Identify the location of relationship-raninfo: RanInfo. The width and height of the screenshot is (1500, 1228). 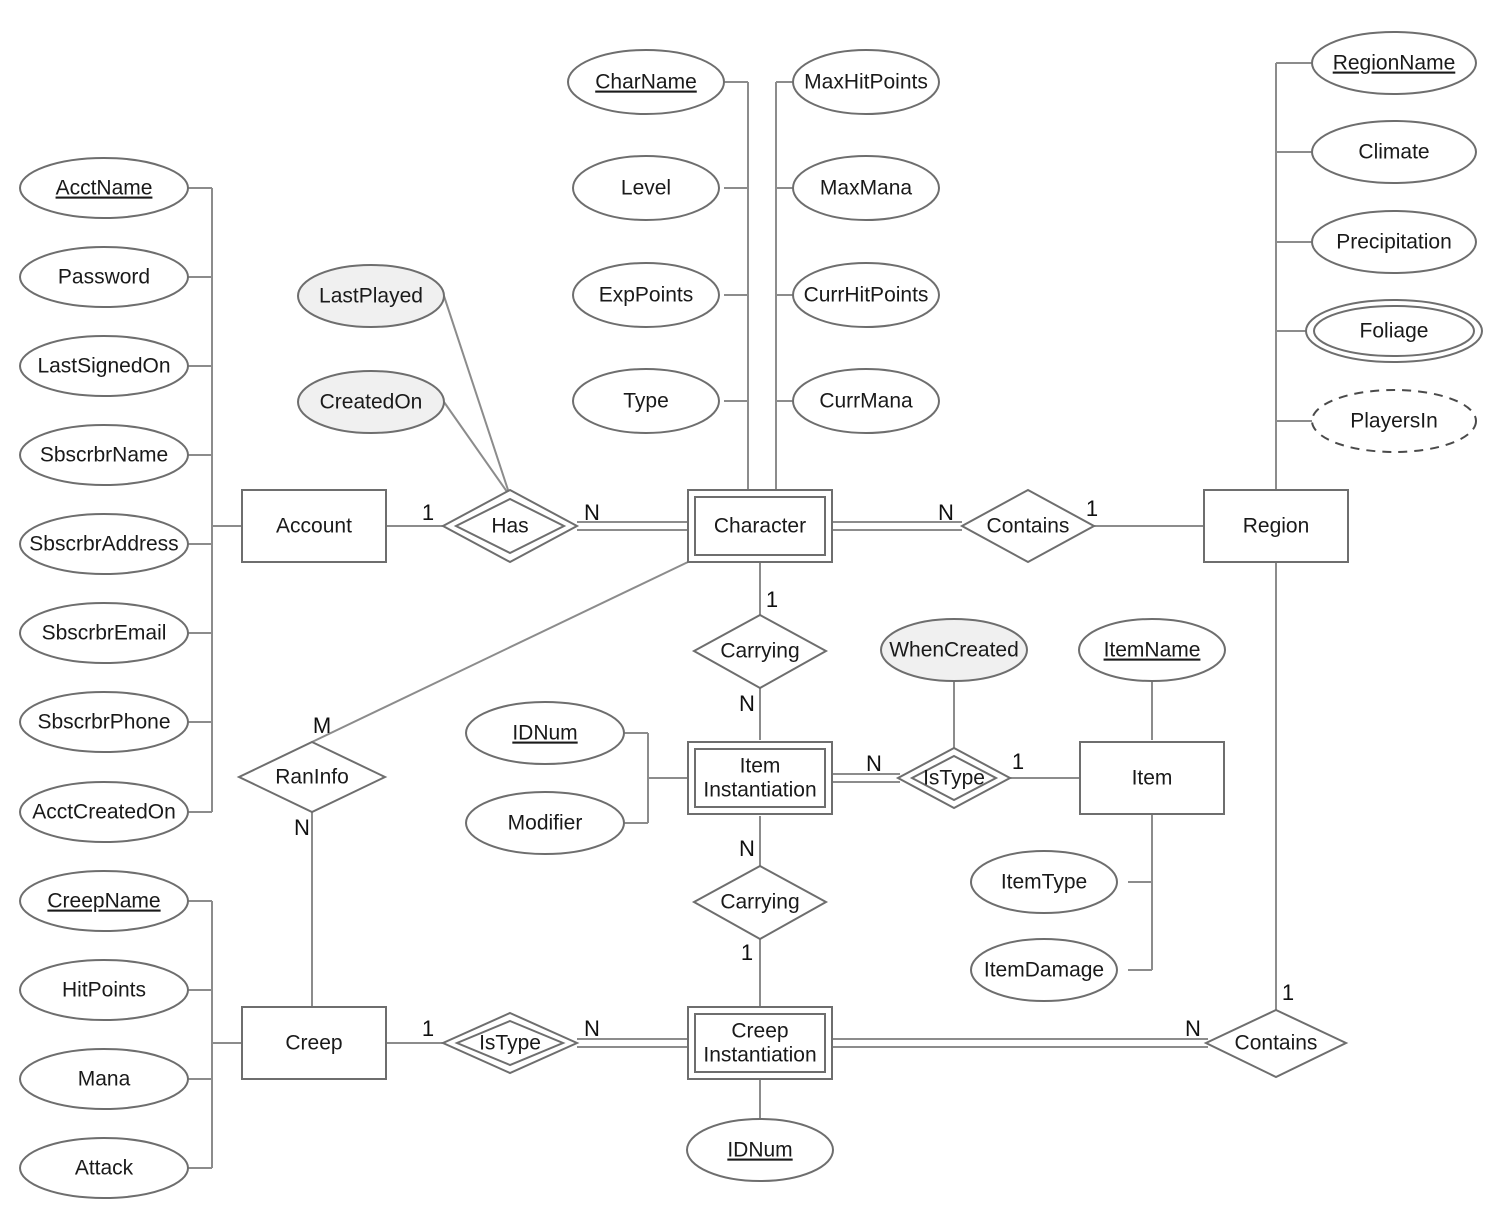
(312, 777).